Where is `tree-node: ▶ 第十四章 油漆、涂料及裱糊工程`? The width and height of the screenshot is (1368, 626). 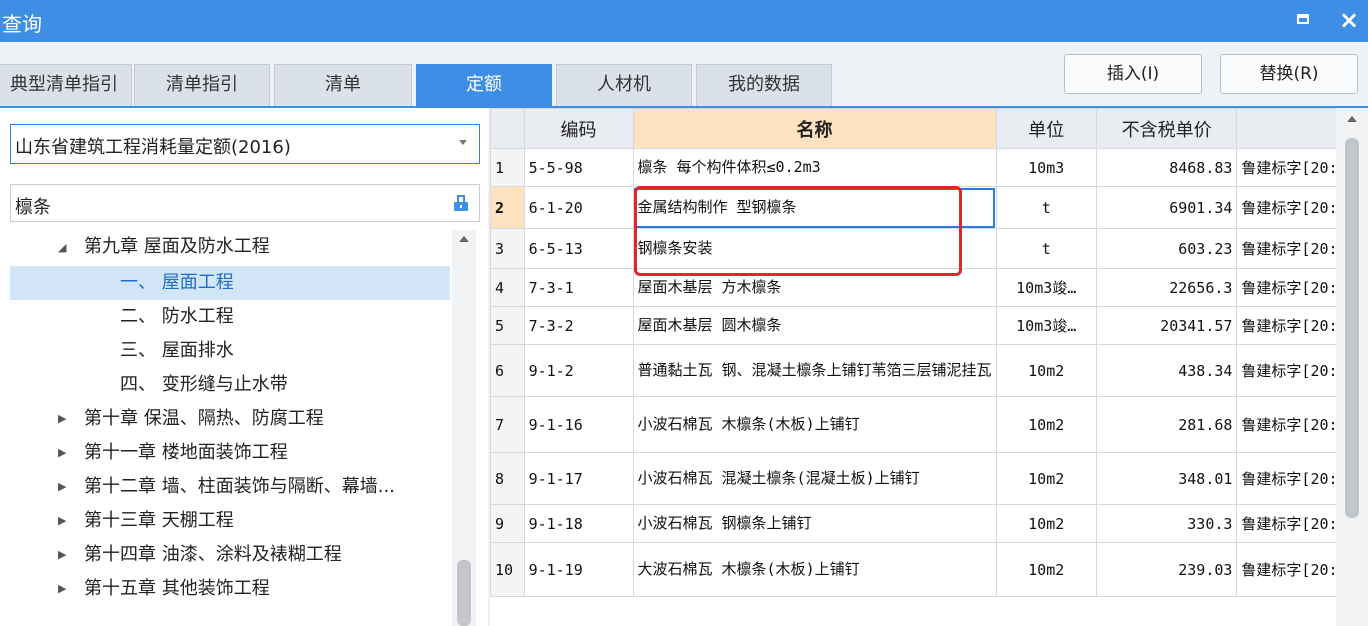
tree-node: ▶ 第十四章 油漆、涂料及裱糊工程 is located at coordinates (230, 555).